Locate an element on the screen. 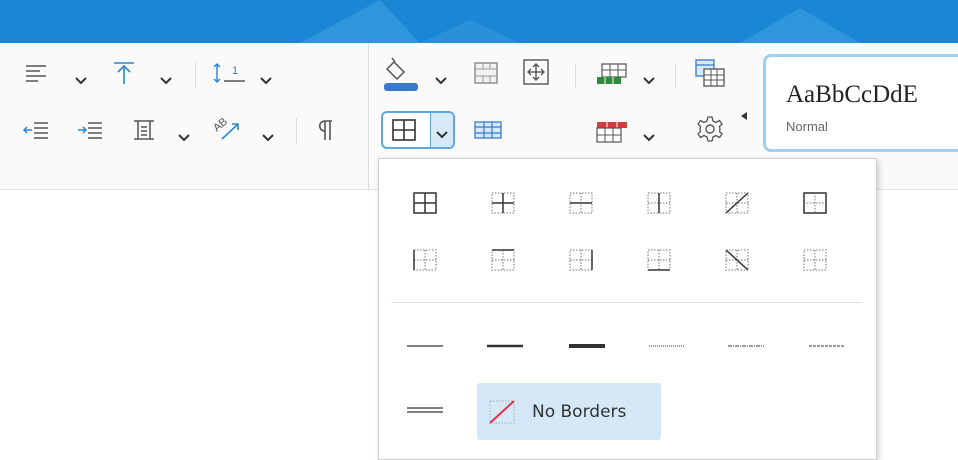  top-border-option is located at coordinates (503, 260).